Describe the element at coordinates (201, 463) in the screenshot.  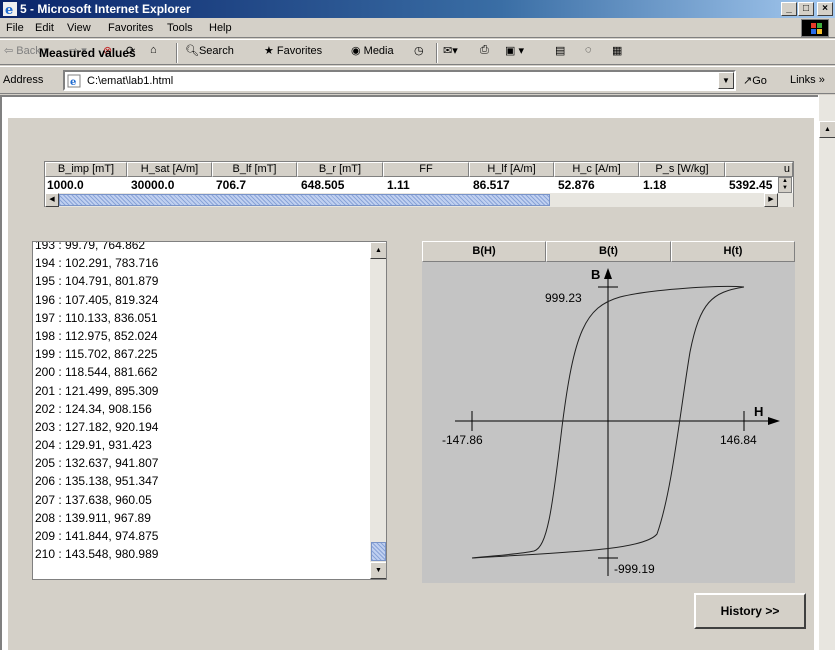
I see `list-item: 205 : 132.637, 941.807` at that location.